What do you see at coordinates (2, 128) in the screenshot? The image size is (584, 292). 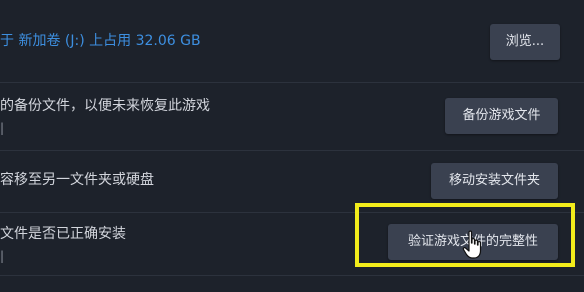 I see `backup-description-sub: |` at bounding box center [2, 128].